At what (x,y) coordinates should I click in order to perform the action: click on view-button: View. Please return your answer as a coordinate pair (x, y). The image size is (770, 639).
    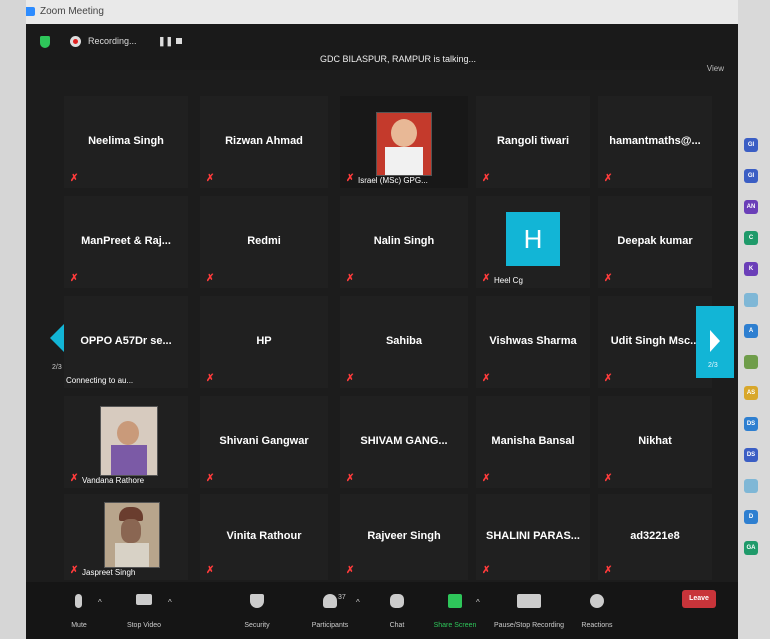
    Looking at the image, I should click on (715, 68).